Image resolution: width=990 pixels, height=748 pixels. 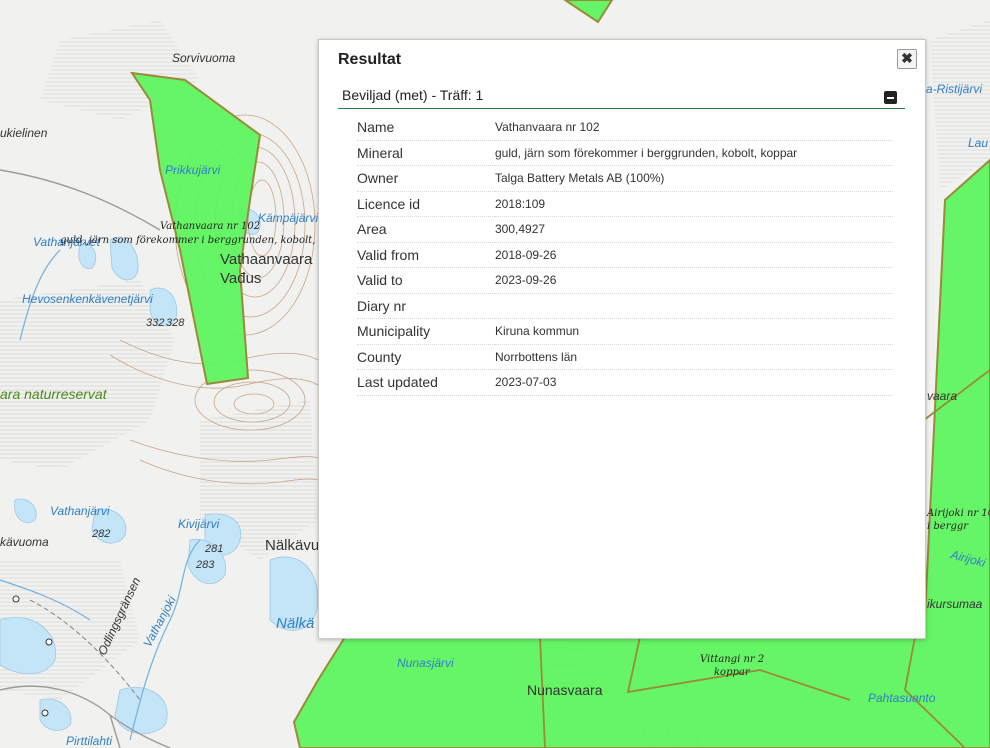 I want to click on table-row: Valid from 2018-09-26, so click(x=625, y=255).